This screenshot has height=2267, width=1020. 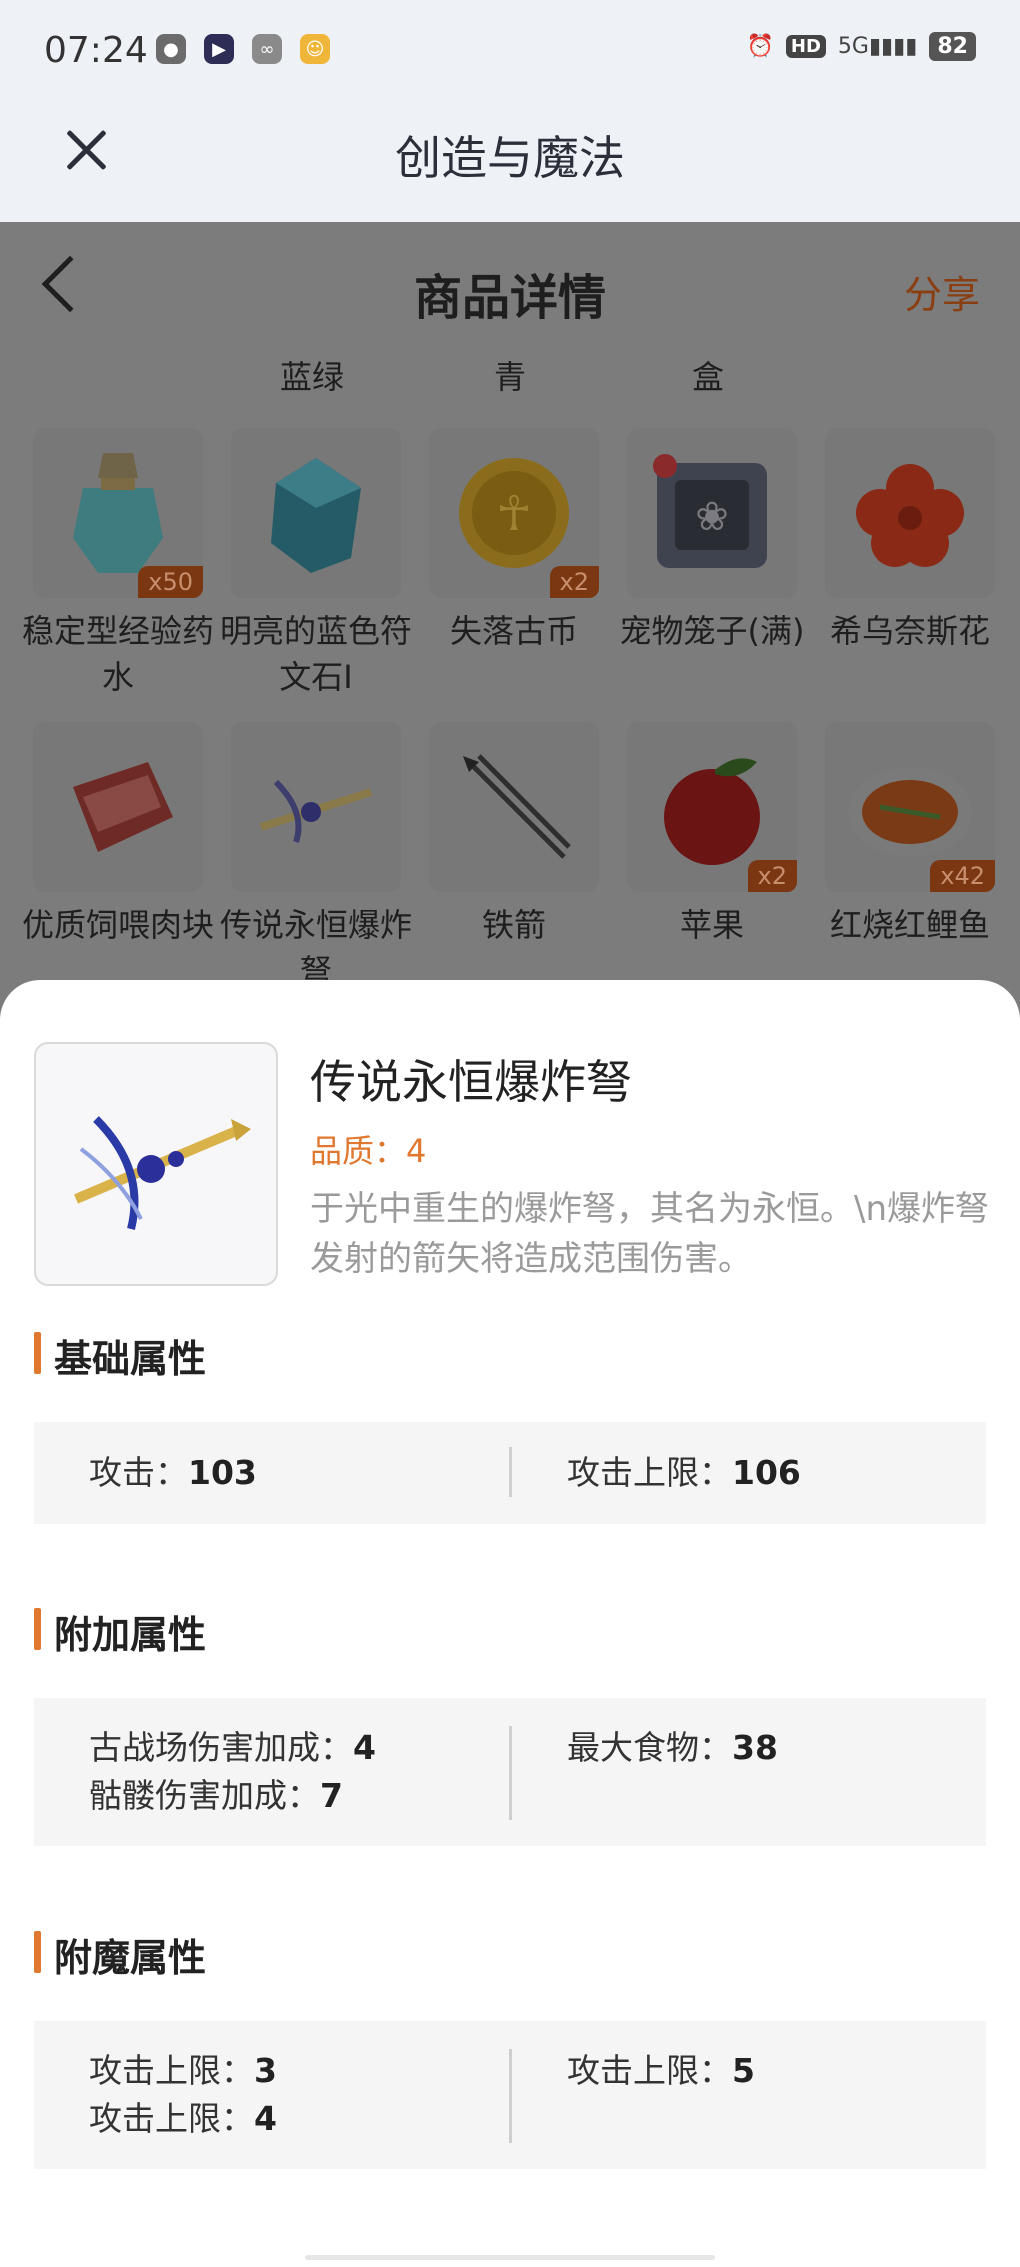 I want to click on grid-item: 优质饲喂肉块, so click(x=118, y=835).